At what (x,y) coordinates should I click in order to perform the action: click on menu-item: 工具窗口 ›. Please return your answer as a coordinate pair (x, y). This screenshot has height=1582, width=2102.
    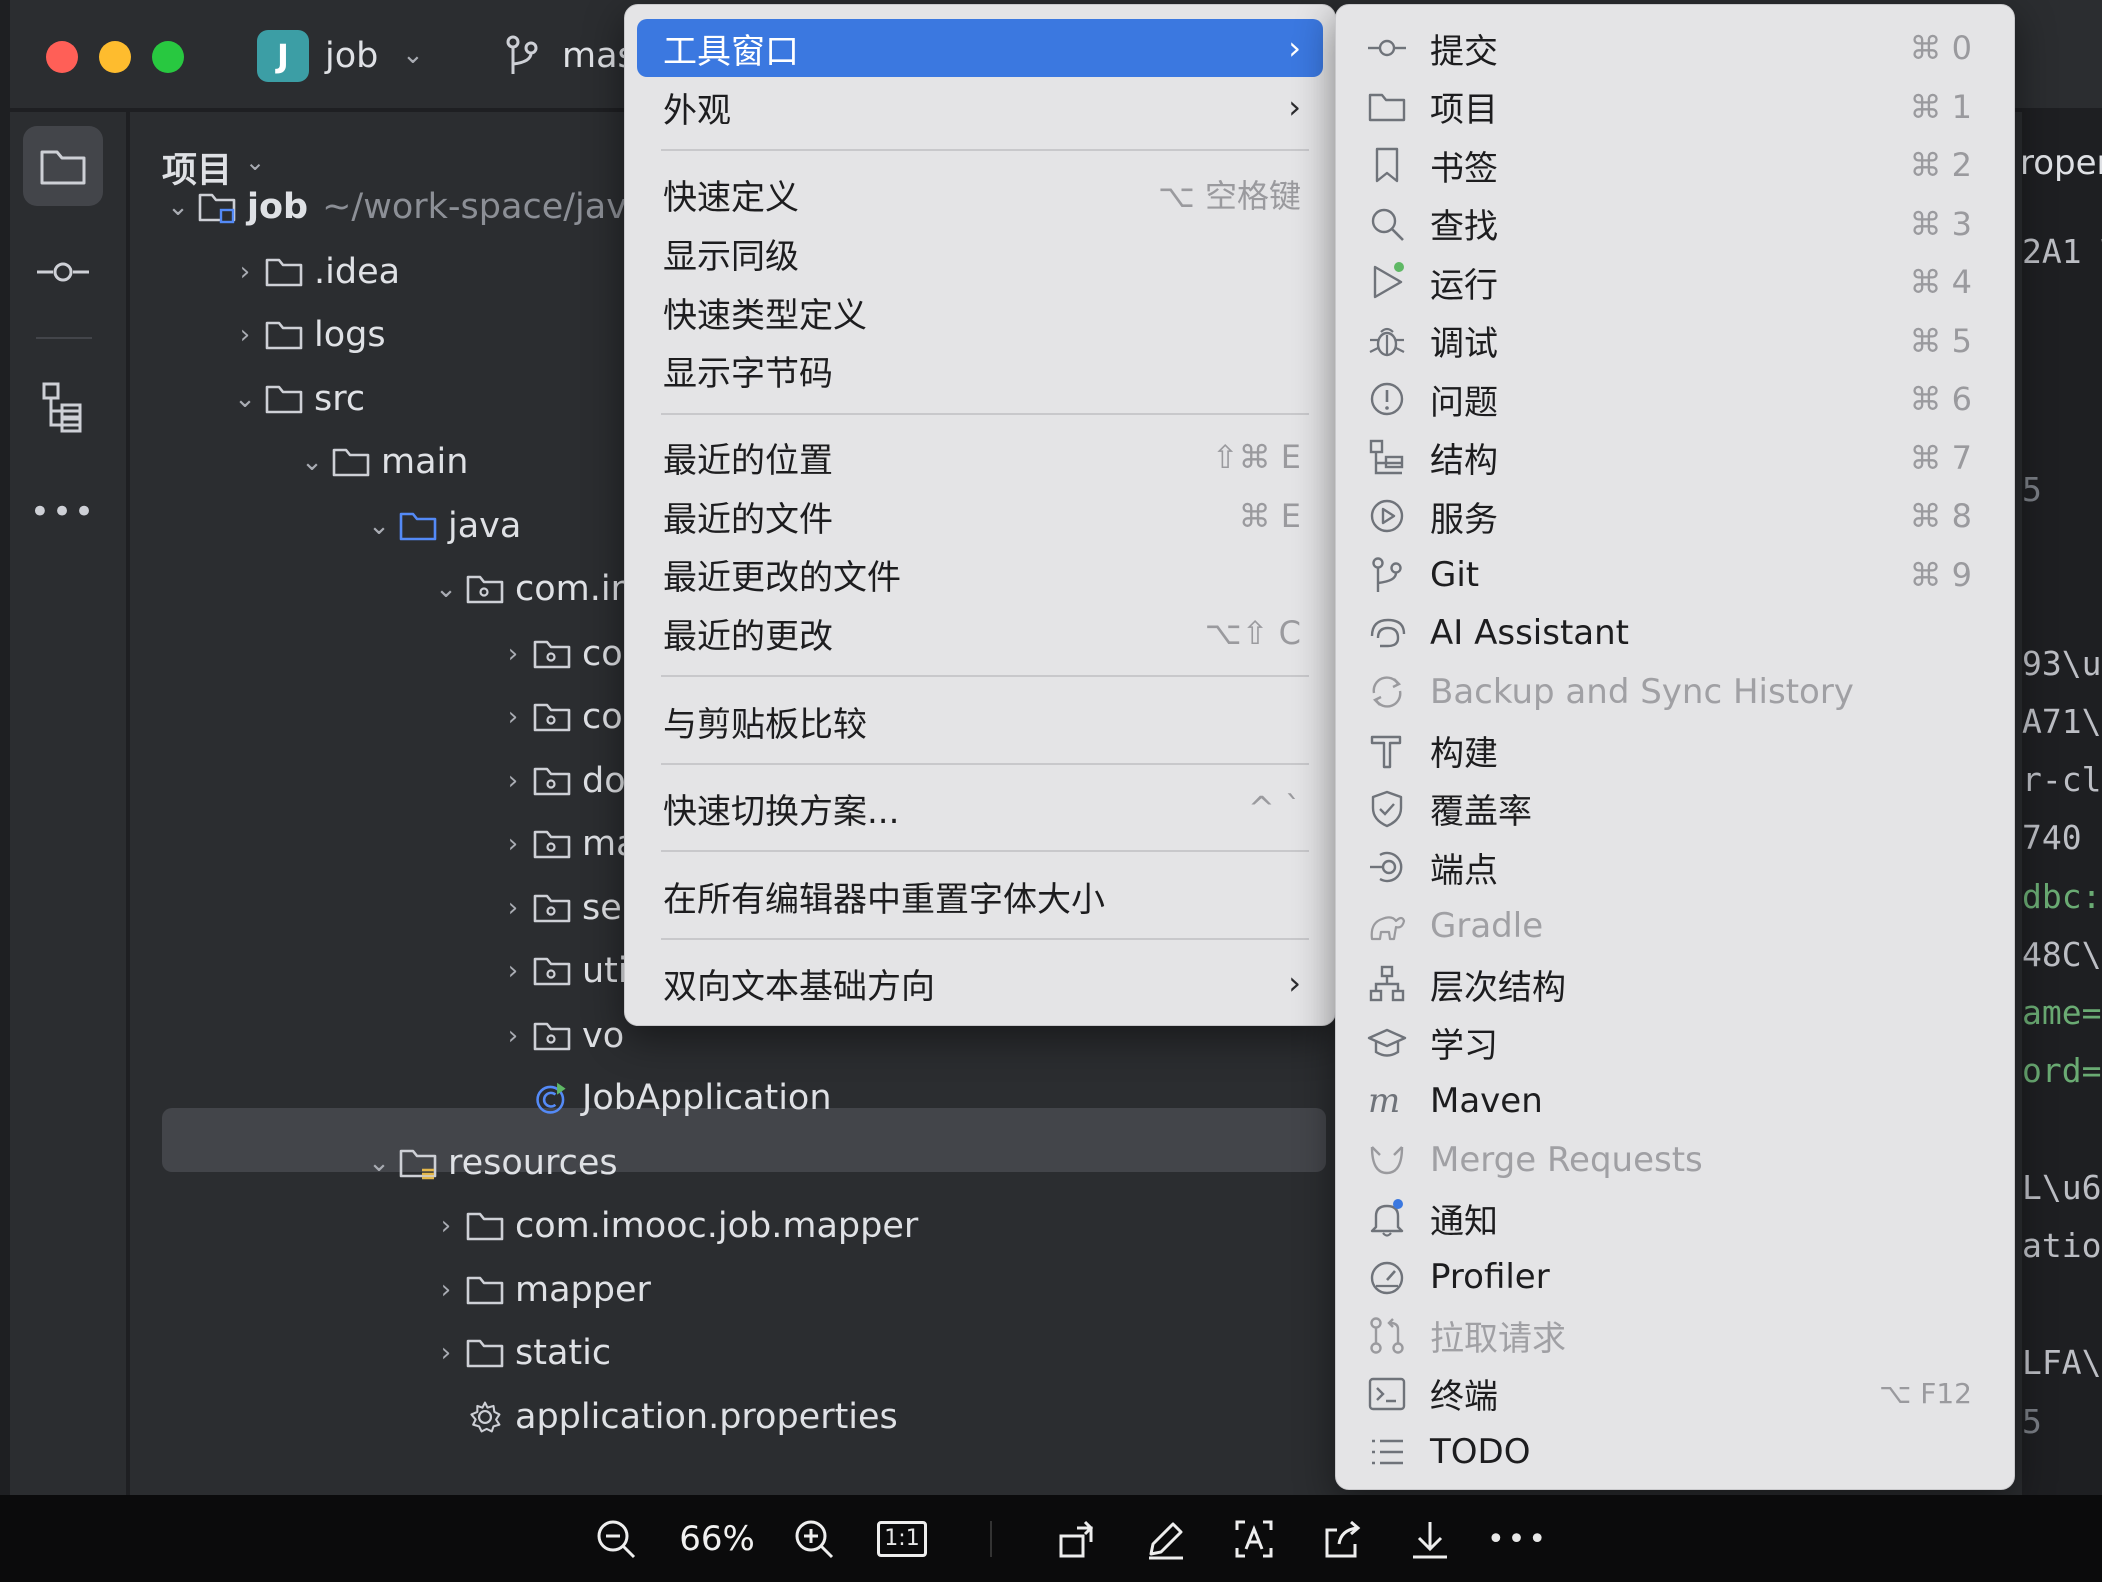
    Looking at the image, I should click on (980, 48).